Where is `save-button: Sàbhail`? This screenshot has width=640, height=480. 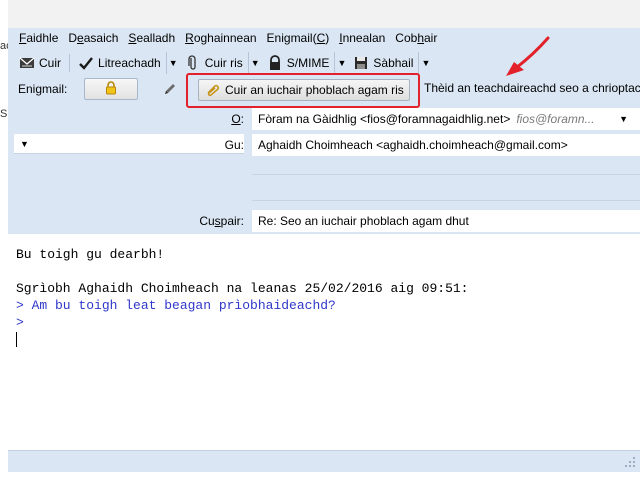 save-button: Sàbhail is located at coordinates (383, 63).